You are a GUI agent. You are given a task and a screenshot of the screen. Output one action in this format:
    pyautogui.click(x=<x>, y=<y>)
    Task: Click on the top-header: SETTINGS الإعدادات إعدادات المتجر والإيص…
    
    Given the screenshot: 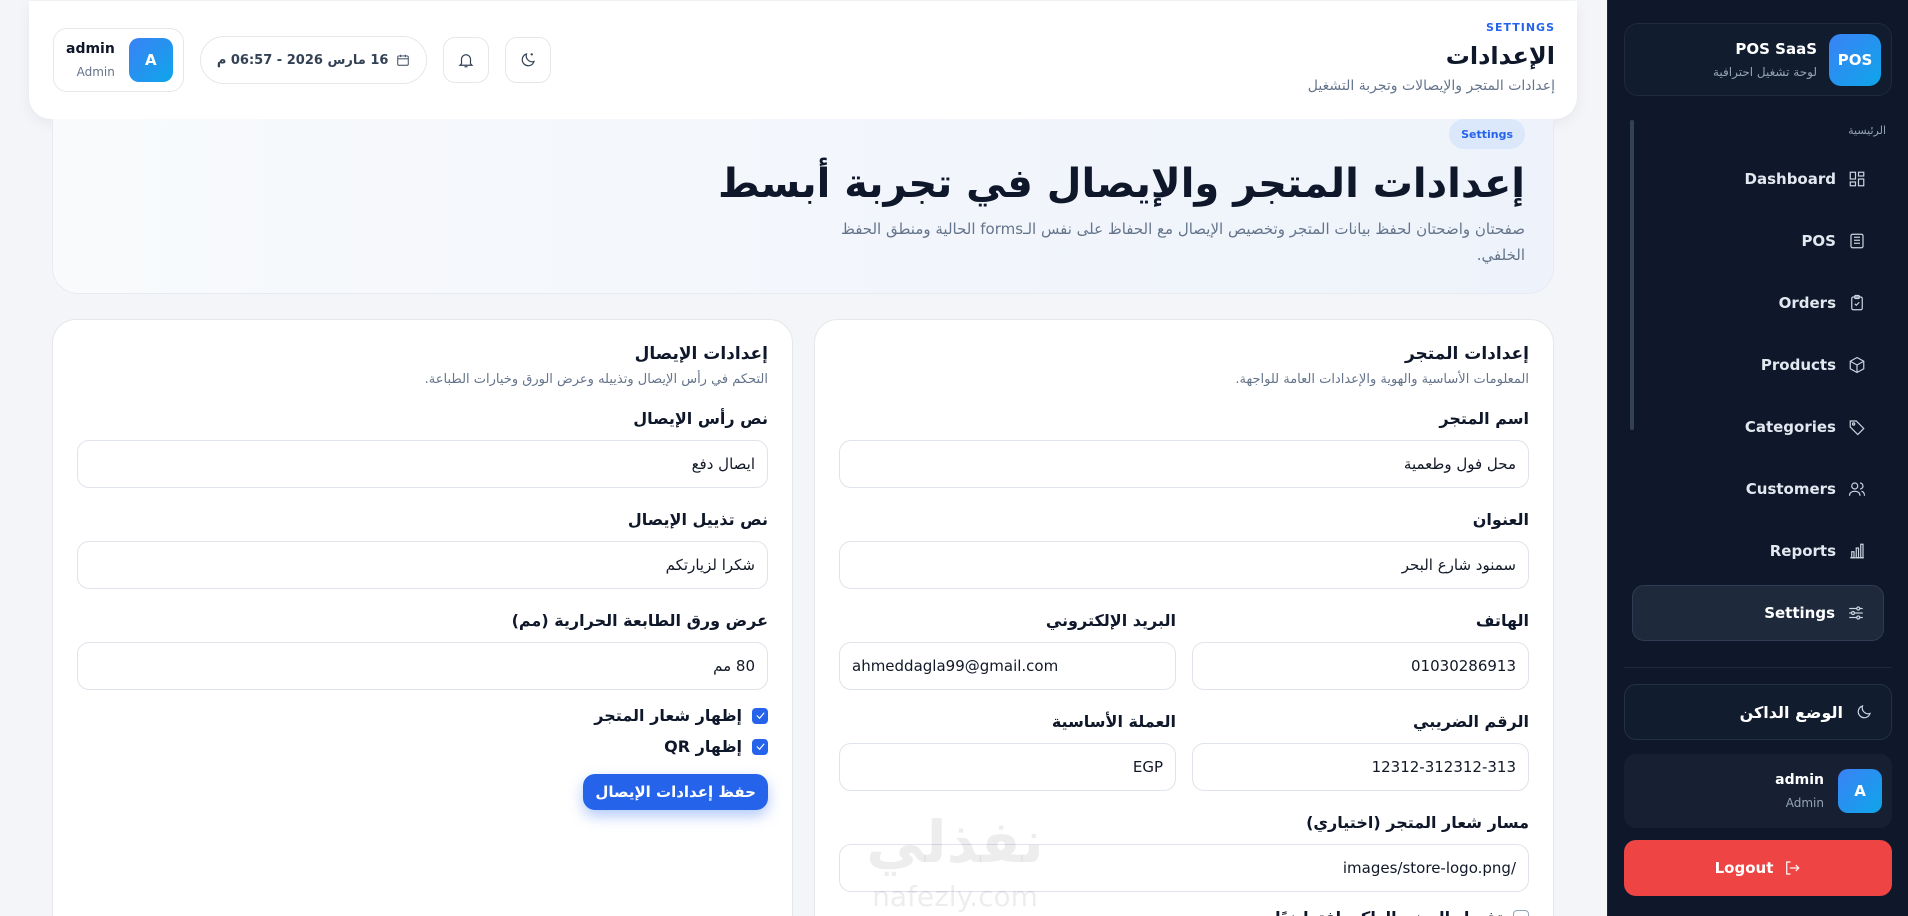 What is the action you would take?
    pyautogui.click(x=803, y=60)
    